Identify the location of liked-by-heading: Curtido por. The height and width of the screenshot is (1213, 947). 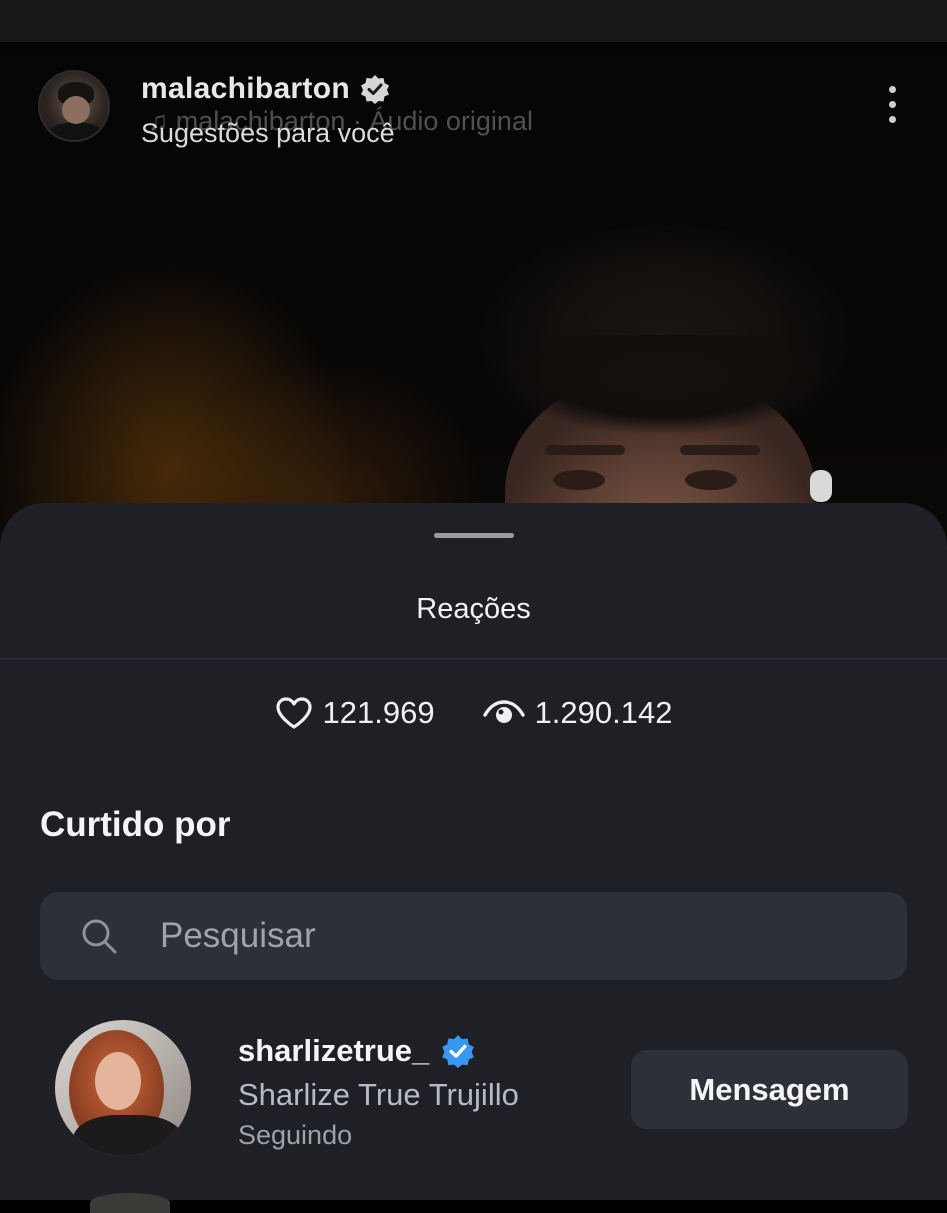
(135, 824).